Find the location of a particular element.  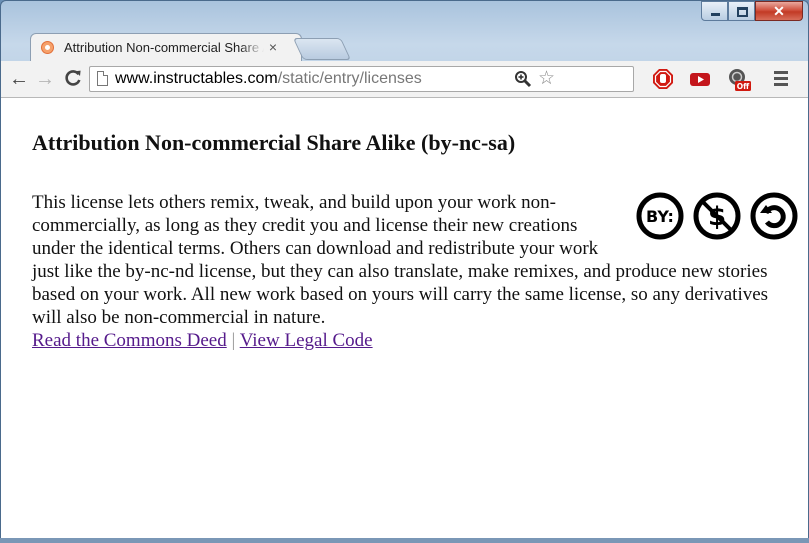

bookmark-star-icon: ☆ is located at coordinates (546, 79).